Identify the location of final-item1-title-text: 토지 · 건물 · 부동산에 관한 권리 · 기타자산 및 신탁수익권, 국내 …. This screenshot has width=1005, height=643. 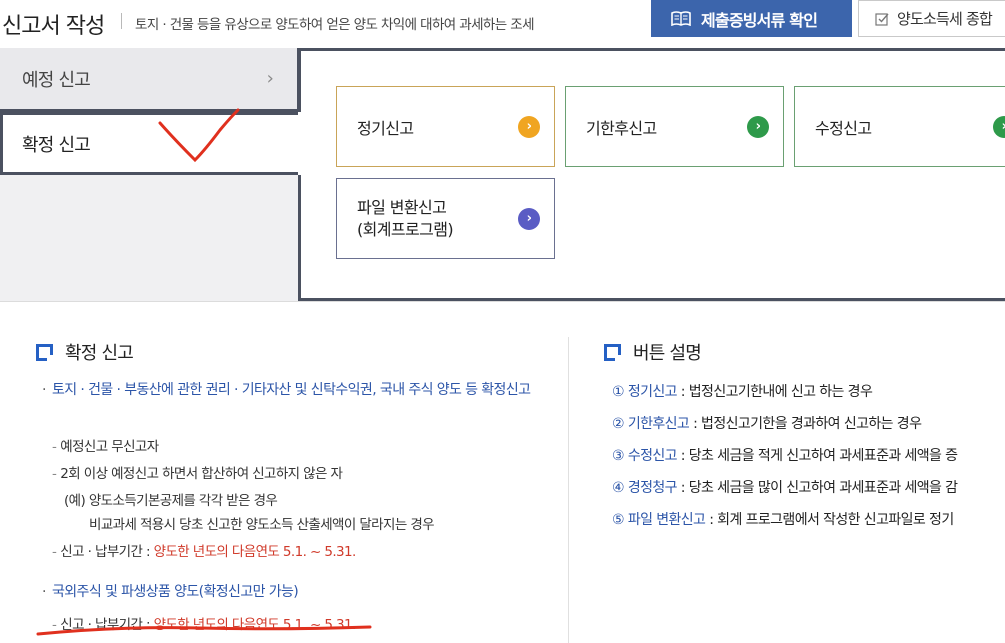
(291, 390).